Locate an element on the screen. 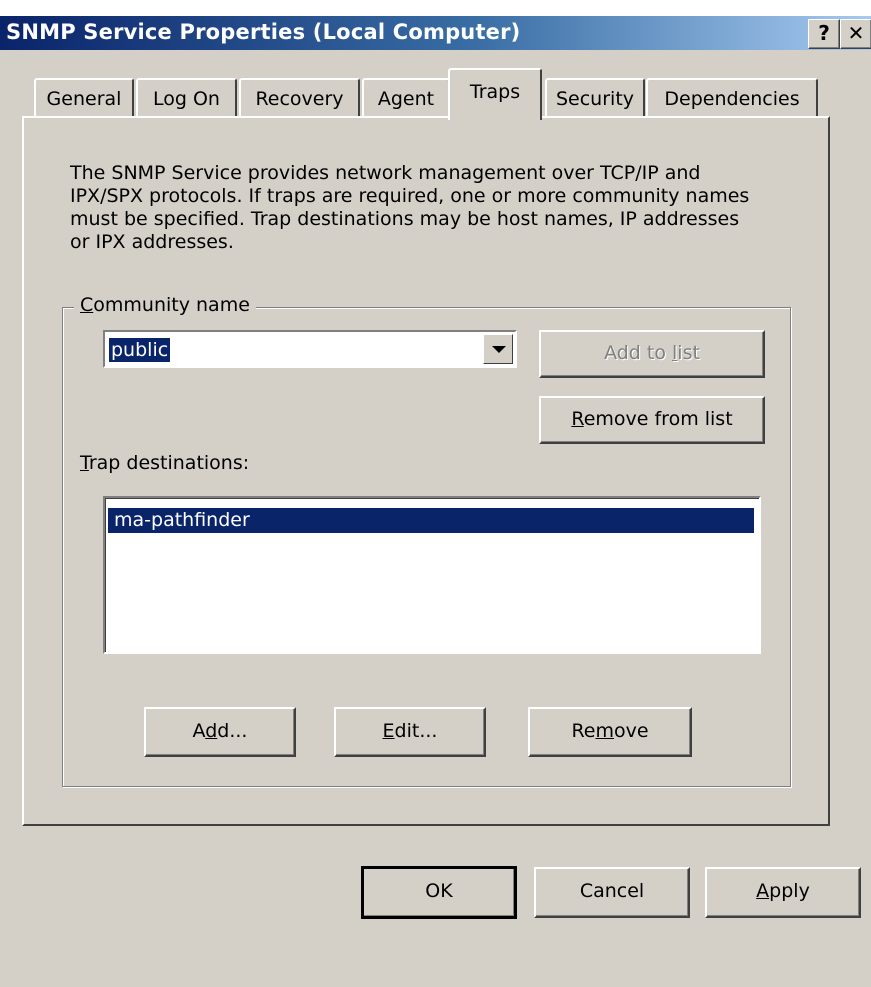 The height and width of the screenshot is (987, 871). chevron-down-icon is located at coordinates (498, 349).